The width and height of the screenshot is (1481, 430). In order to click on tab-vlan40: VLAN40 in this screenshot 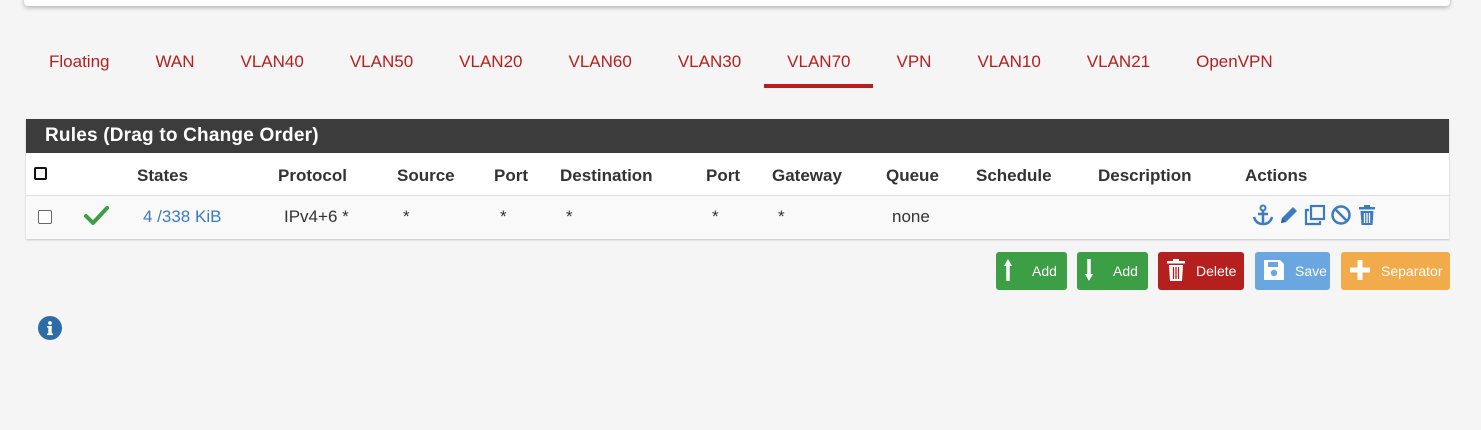, I will do `click(272, 62)`.